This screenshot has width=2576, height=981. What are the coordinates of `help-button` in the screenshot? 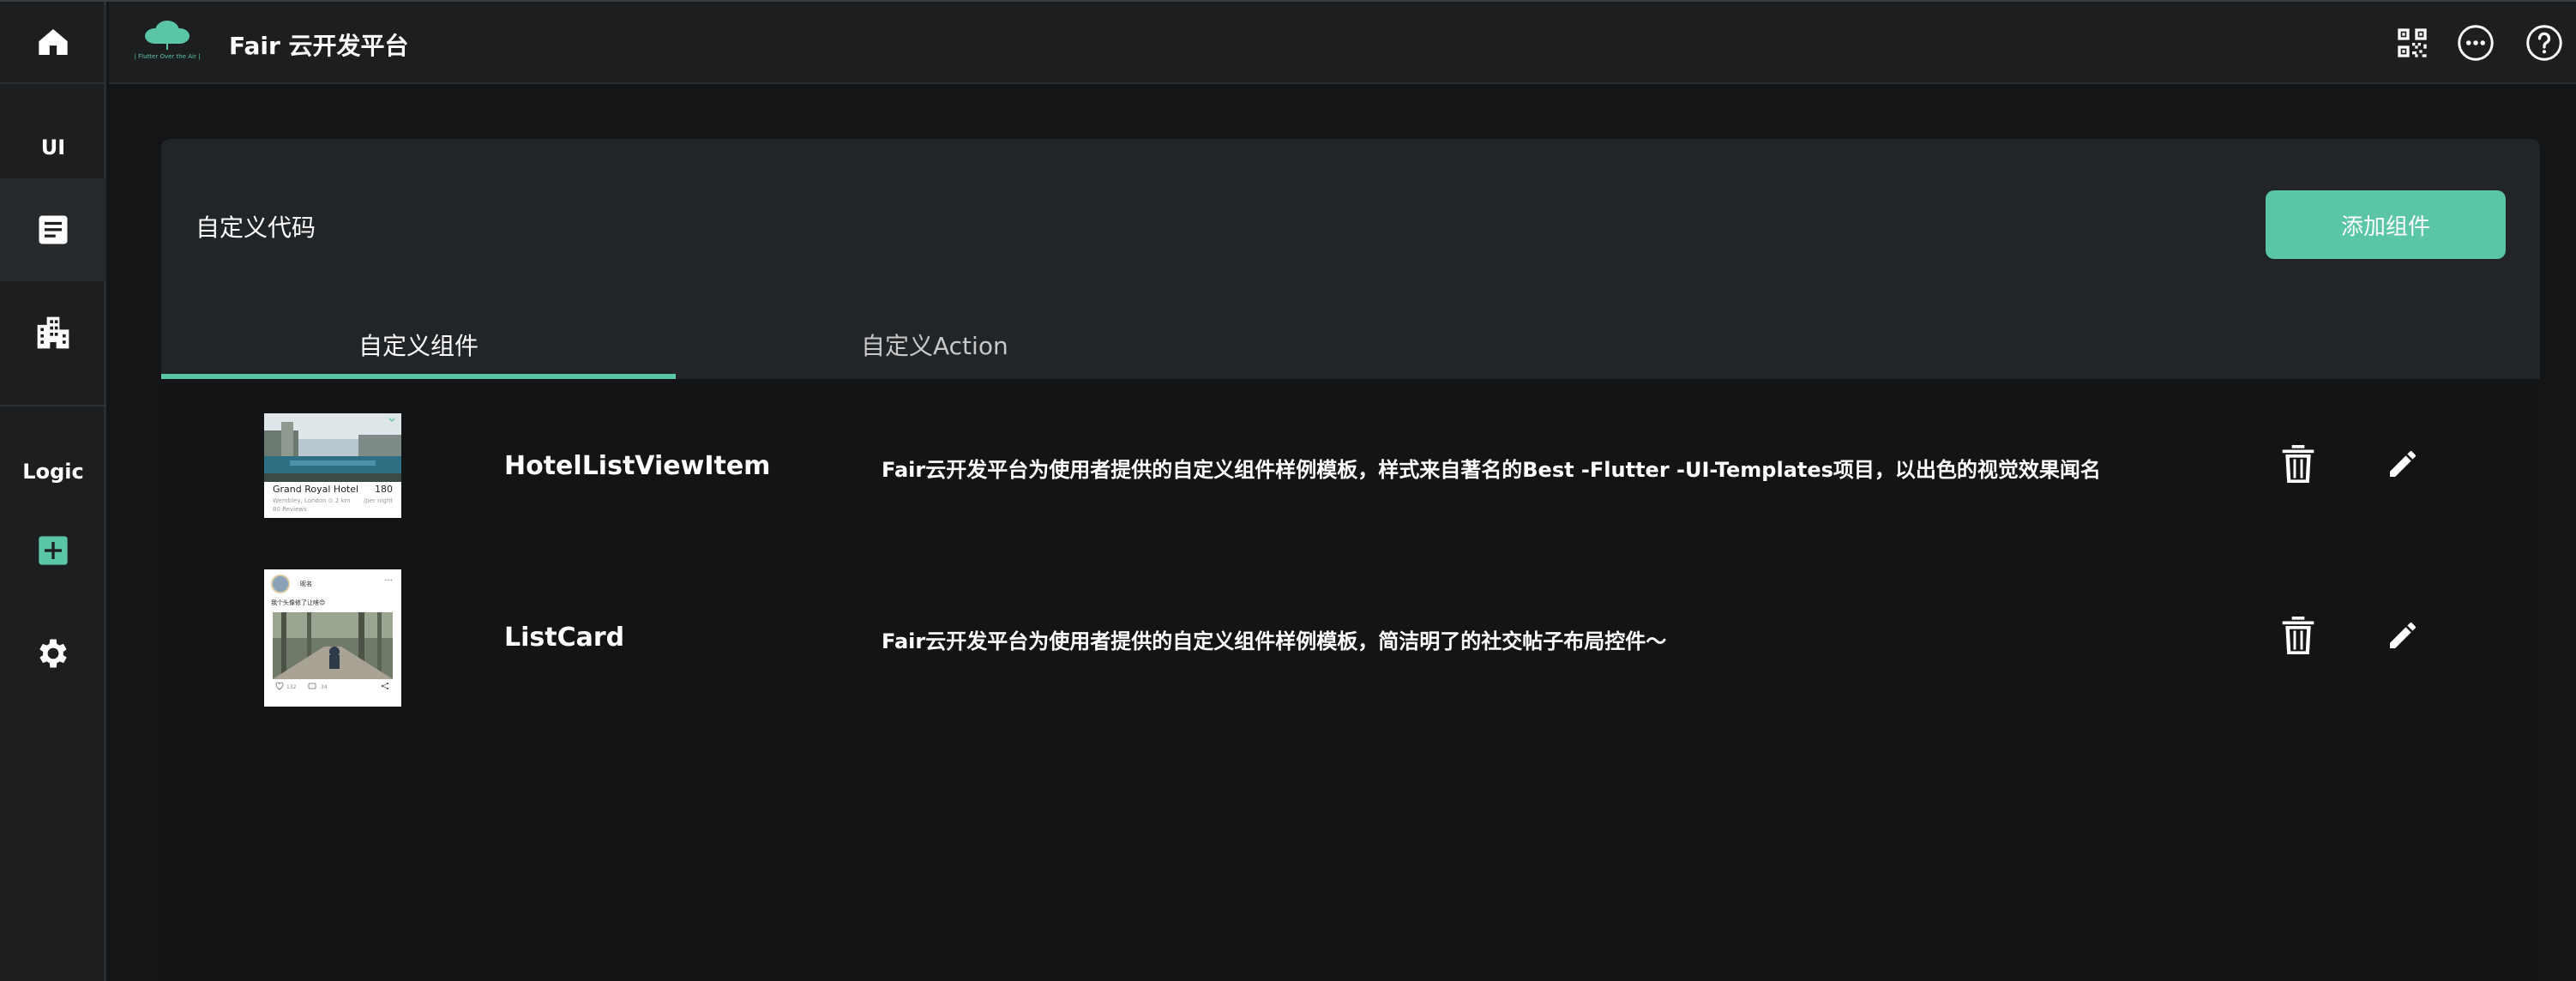 It's located at (2544, 43).